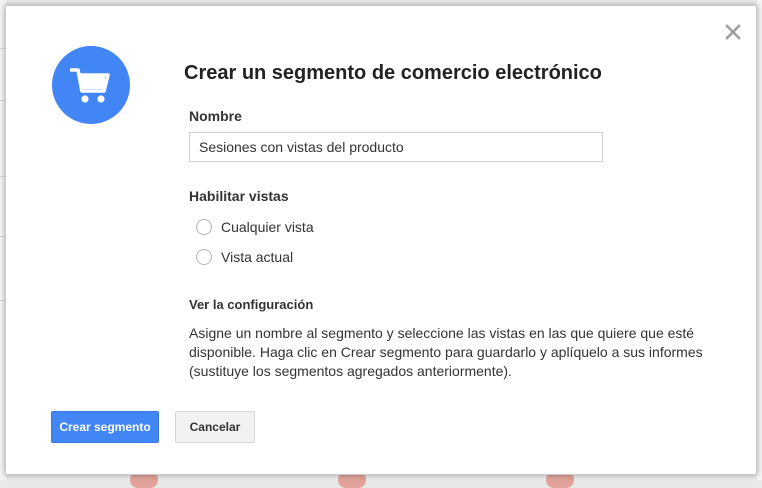  Describe the element at coordinates (257, 257) in the screenshot. I see `radio-label: Vista actual` at that location.